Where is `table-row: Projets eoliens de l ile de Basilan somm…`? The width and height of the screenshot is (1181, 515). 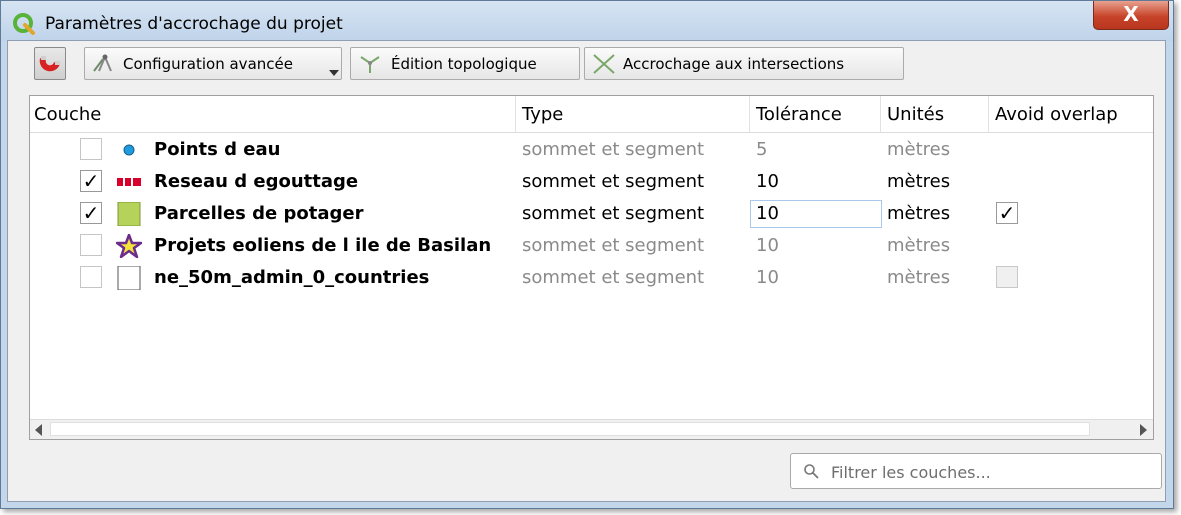
table-row: Projets eoliens de l ile de Basilan somm… is located at coordinates (591, 246).